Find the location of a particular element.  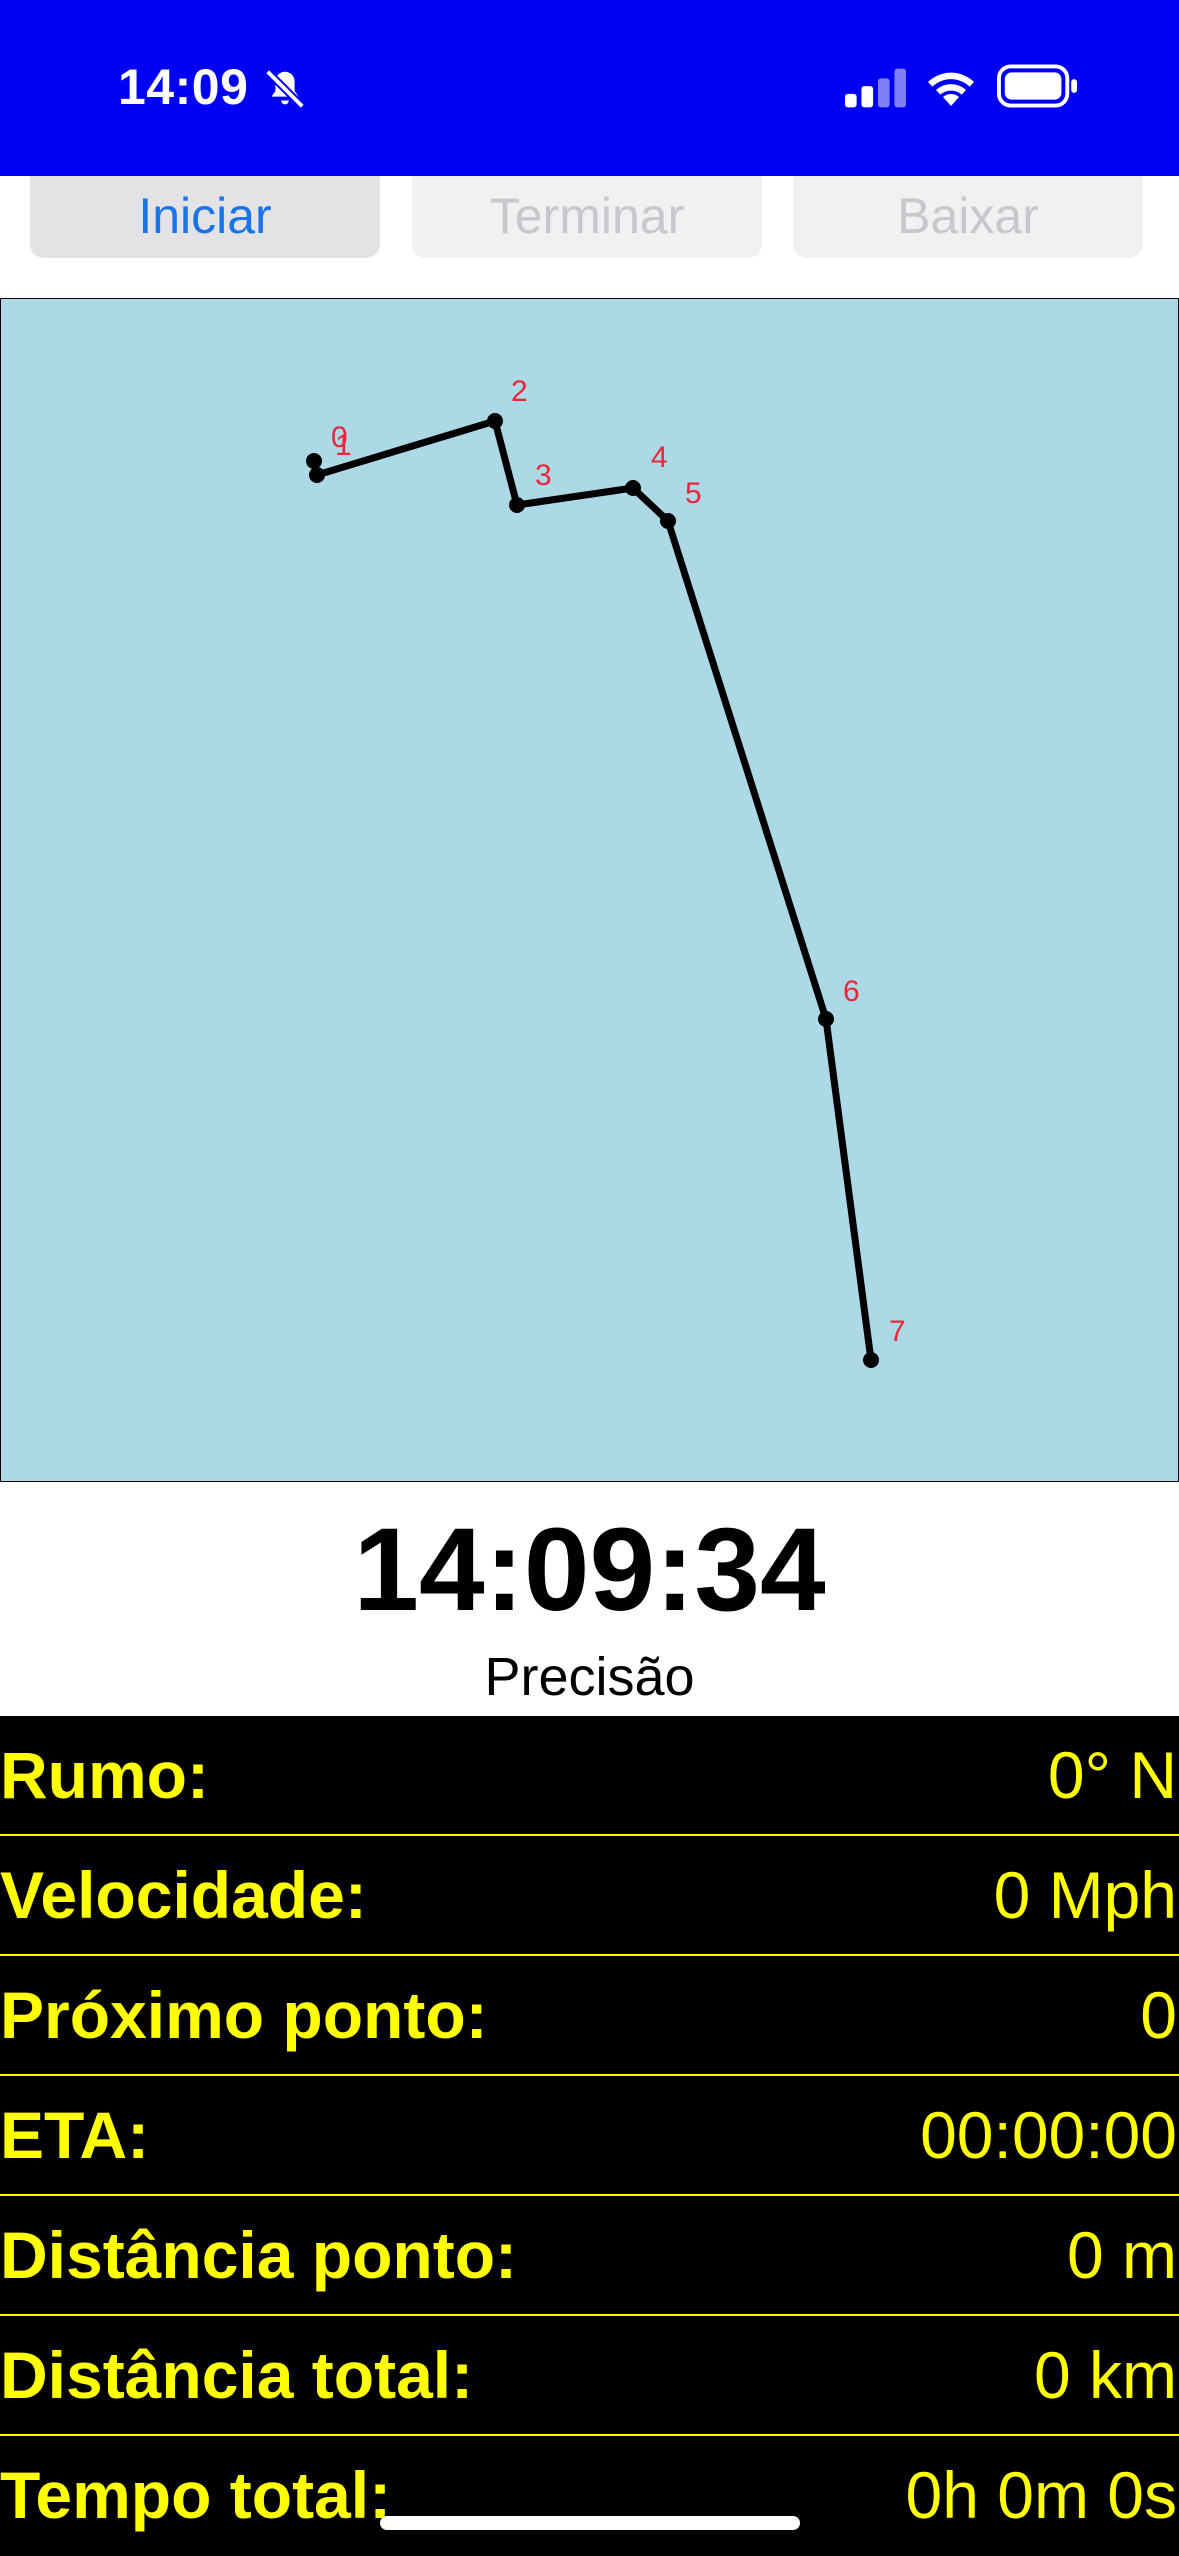

stat-row-heading: Rumo: 0° N is located at coordinates (589, 1776).